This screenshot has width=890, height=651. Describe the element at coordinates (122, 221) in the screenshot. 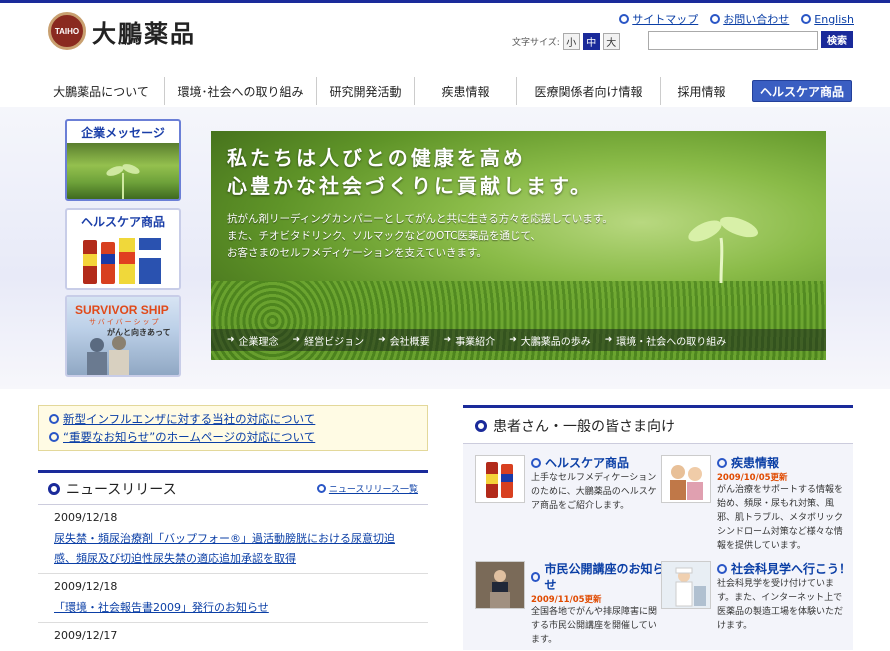

I see `side-card-title: ヘルスケア商品` at that location.